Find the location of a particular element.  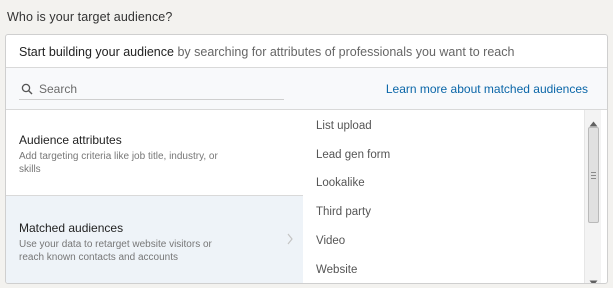

option-lookalike: Lookalike is located at coordinates (340, 183).